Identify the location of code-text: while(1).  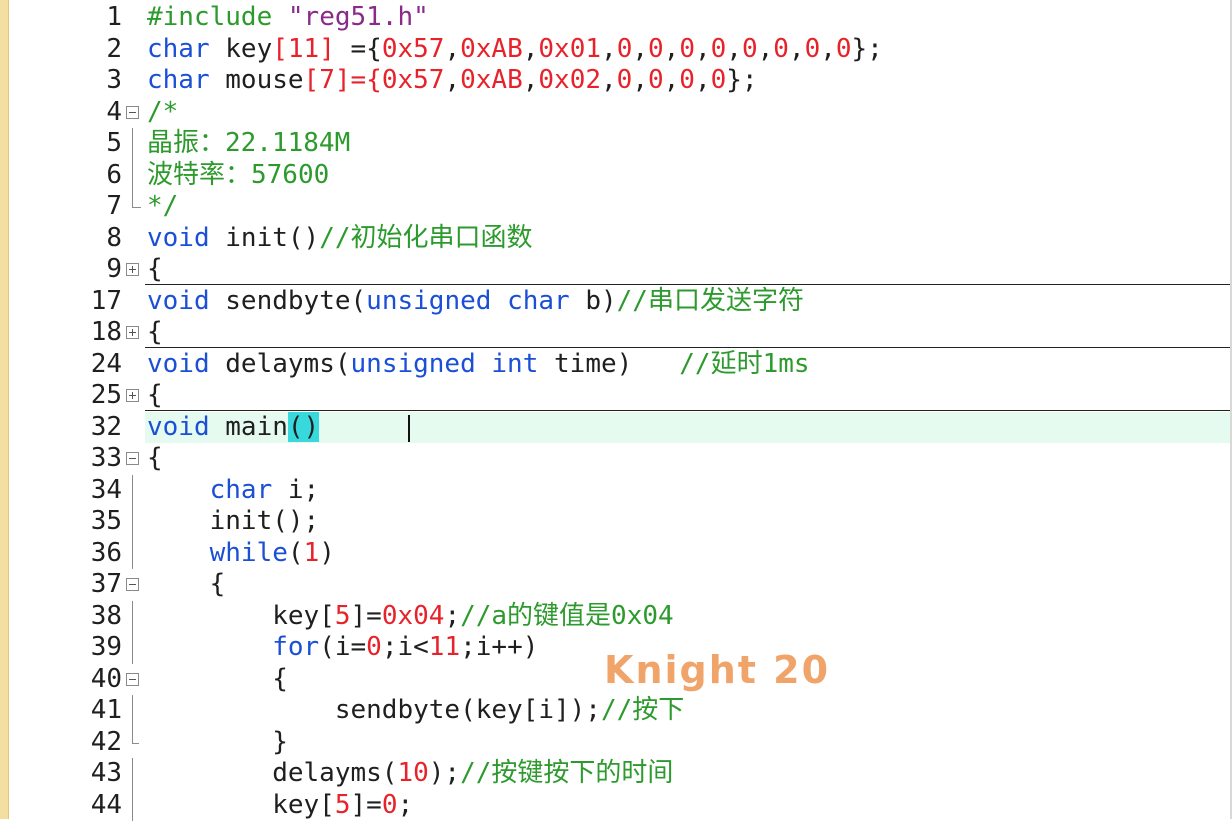
(241, 554).